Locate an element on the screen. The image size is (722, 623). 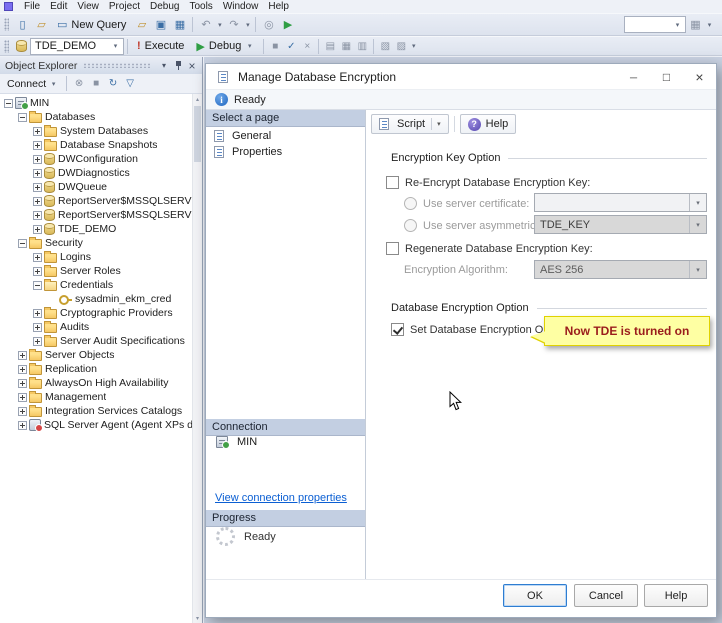
toolbar-overflow-icon: ▾ is located at coordinates (709, 25).